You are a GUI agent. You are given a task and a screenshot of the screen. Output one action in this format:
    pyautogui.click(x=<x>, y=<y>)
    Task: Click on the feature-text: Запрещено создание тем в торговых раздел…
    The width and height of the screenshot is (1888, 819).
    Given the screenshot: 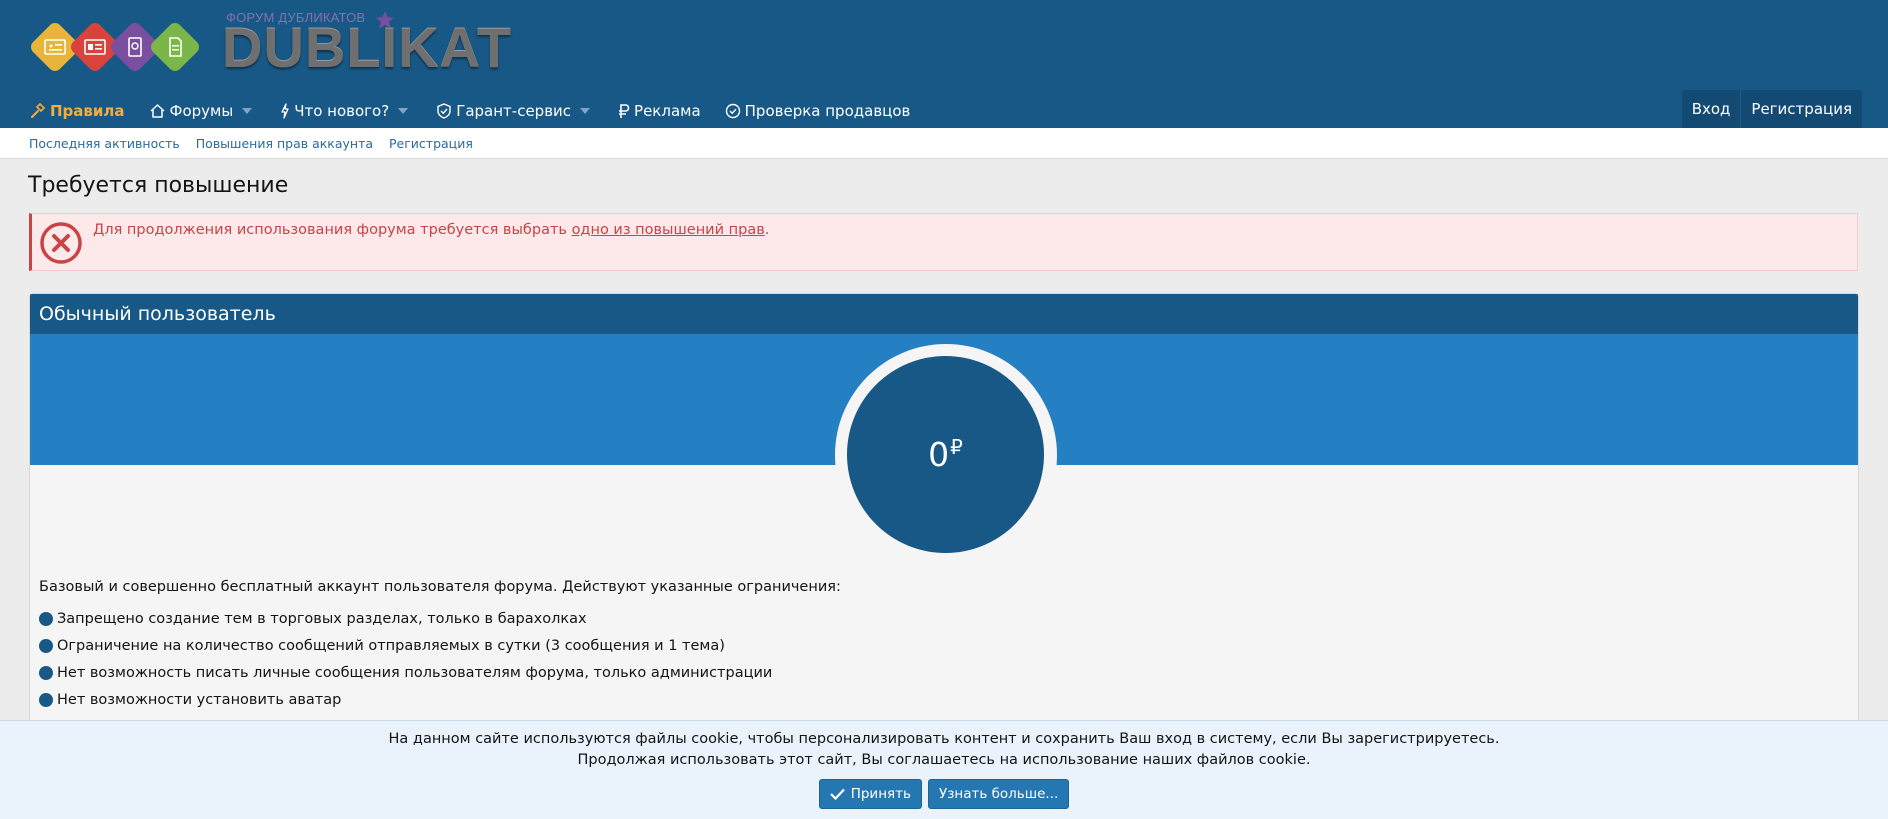 What is the action you would take?
    pyautogui.click(x=322, y=618)
    